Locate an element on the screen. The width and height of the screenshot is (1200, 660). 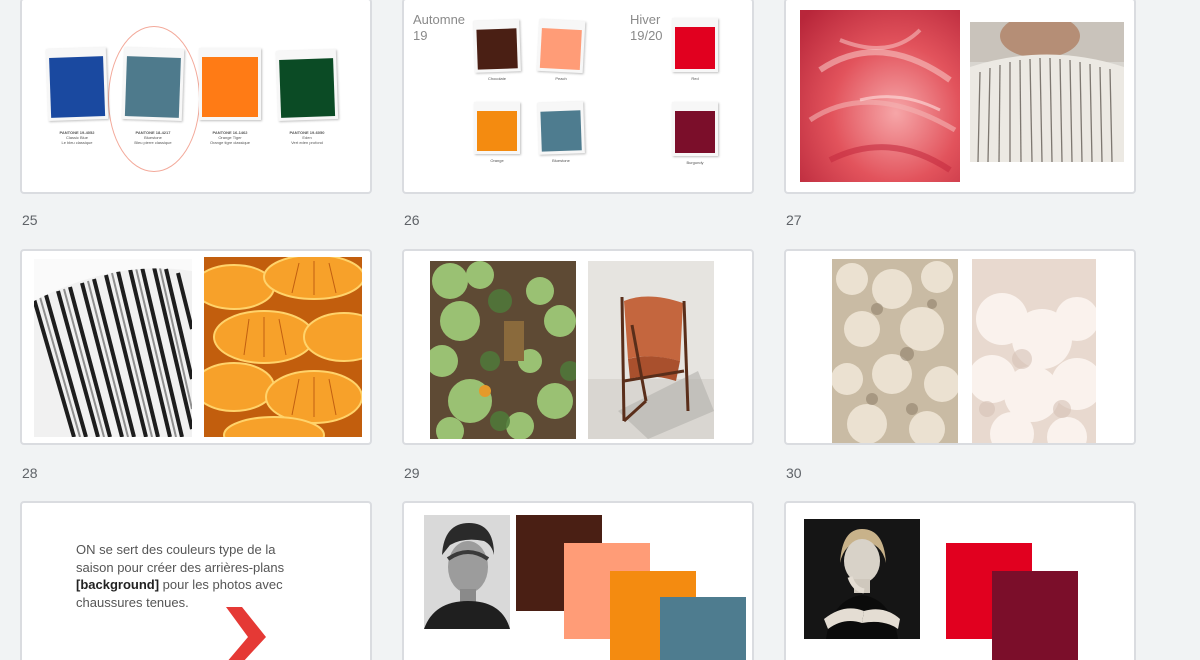
swatch-label: Chocolate is located at coordinates (496, 78).